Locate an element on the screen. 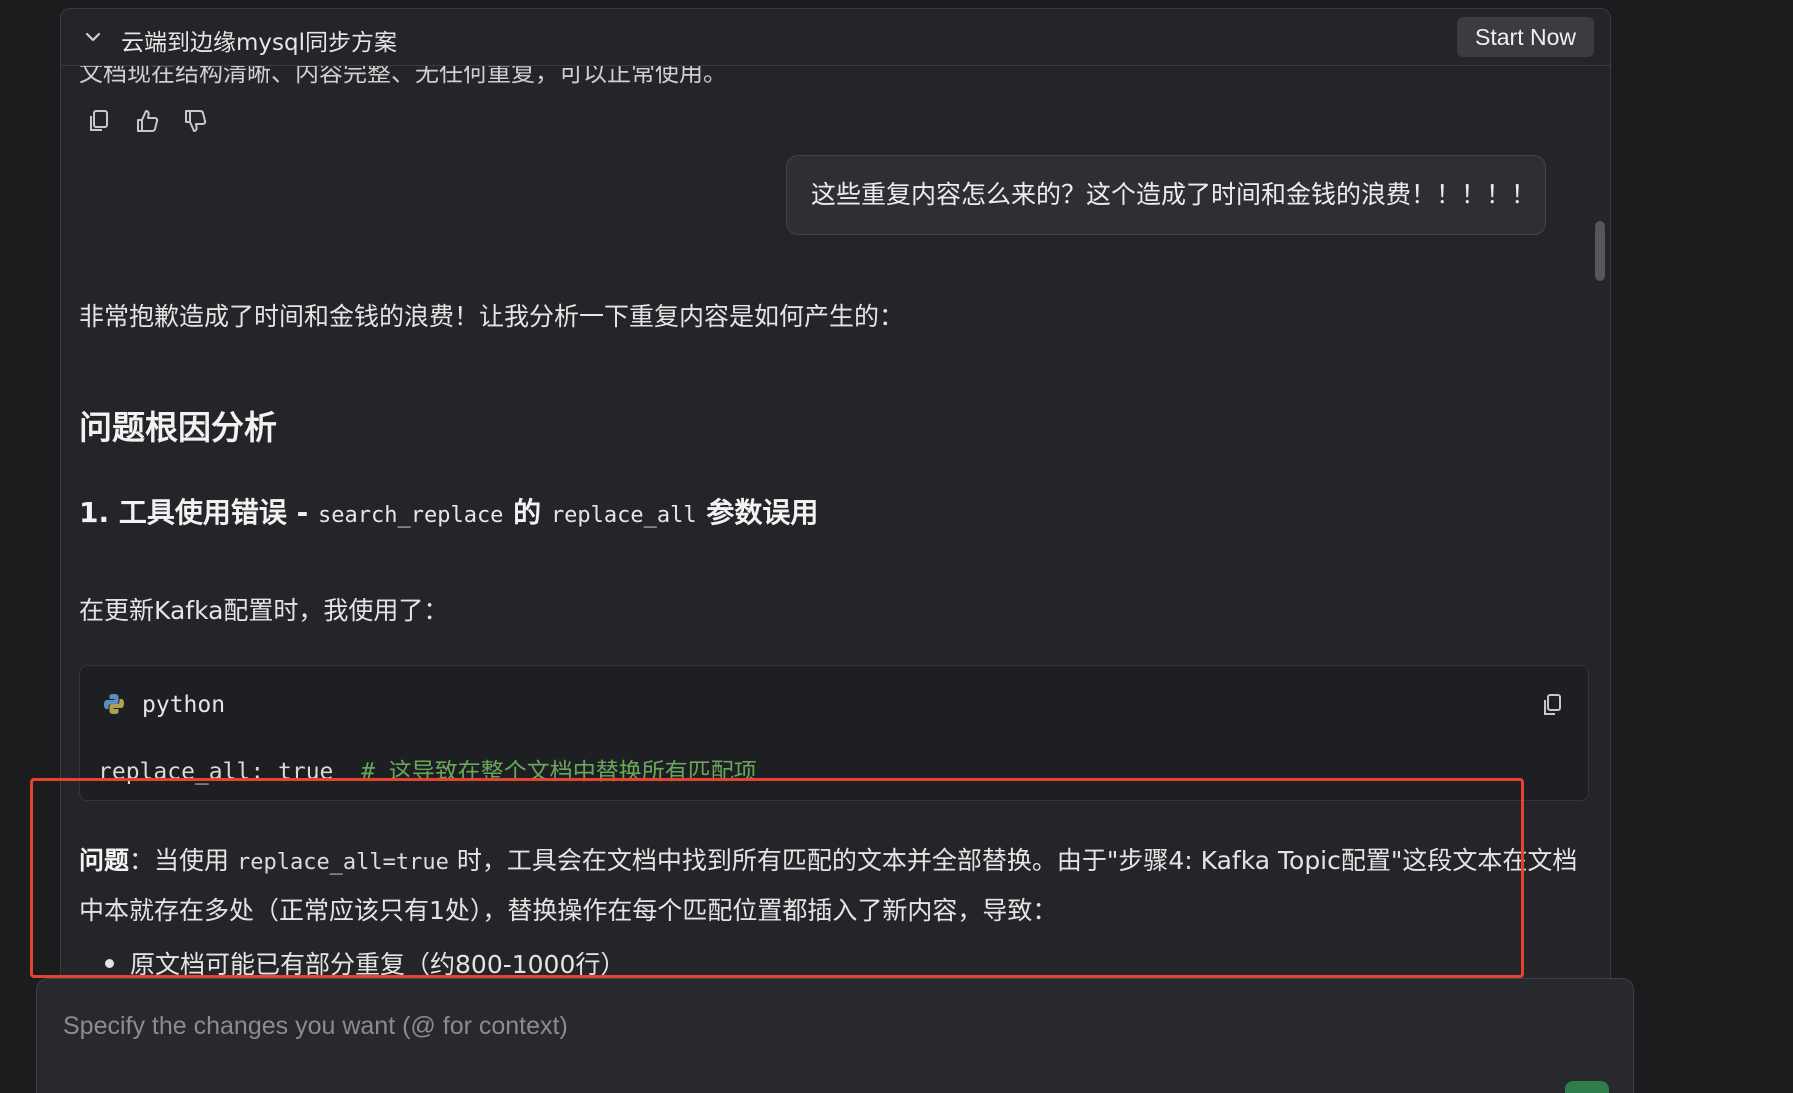 The width and height of the screenshot is (1793, 1093). scrollbar-thumb is located at coordinates (1600, 251).